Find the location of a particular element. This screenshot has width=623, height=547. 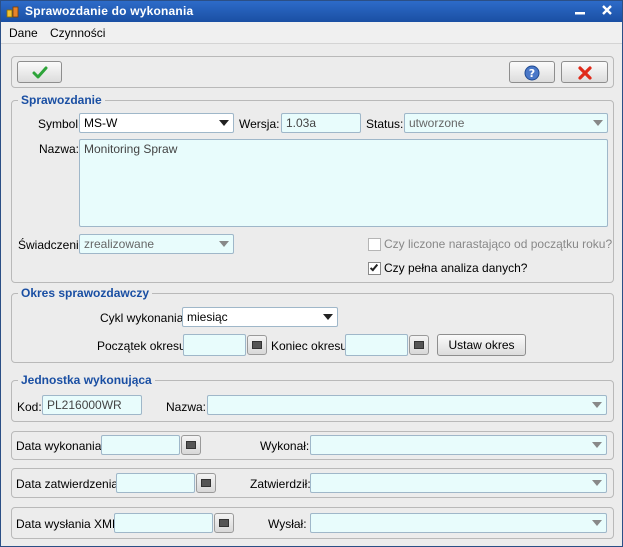

kod-label: Kod: is located at coordinates (29, 407).